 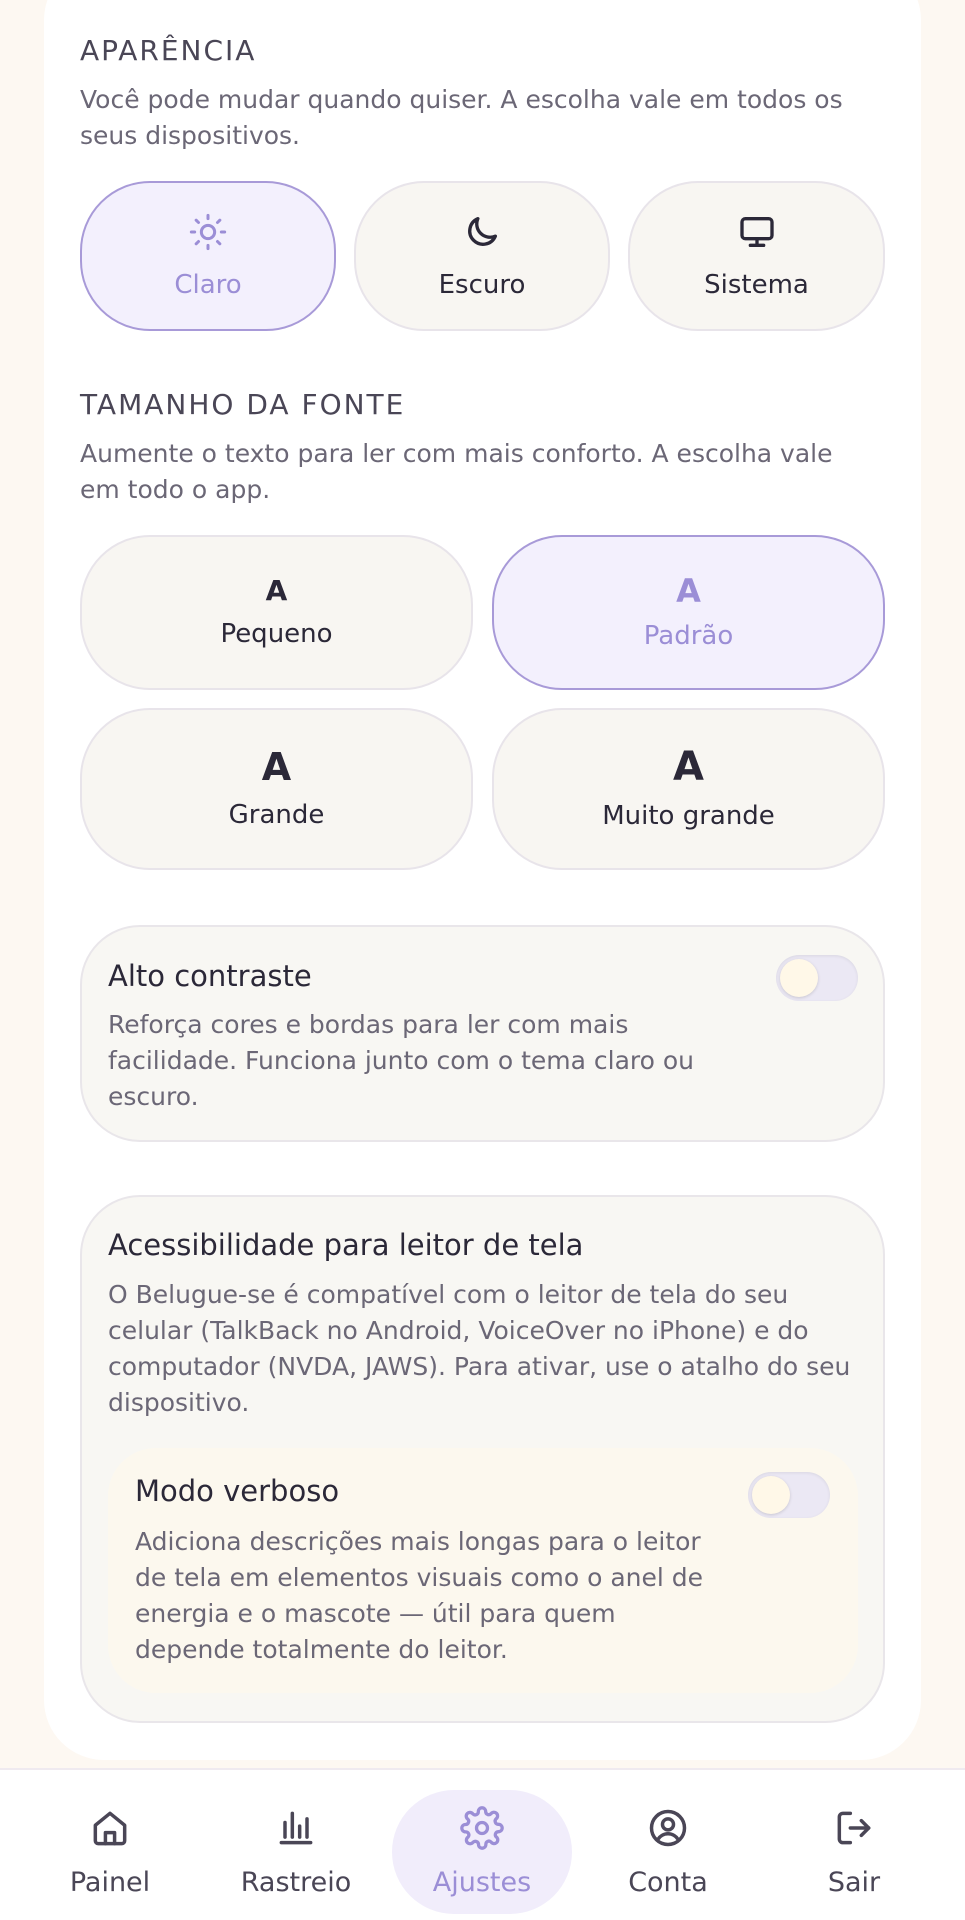 What do you see at coordinates (668, 1836) in the screenshot?
I see `user-circle-icon` at bounding box center [668, 1836].